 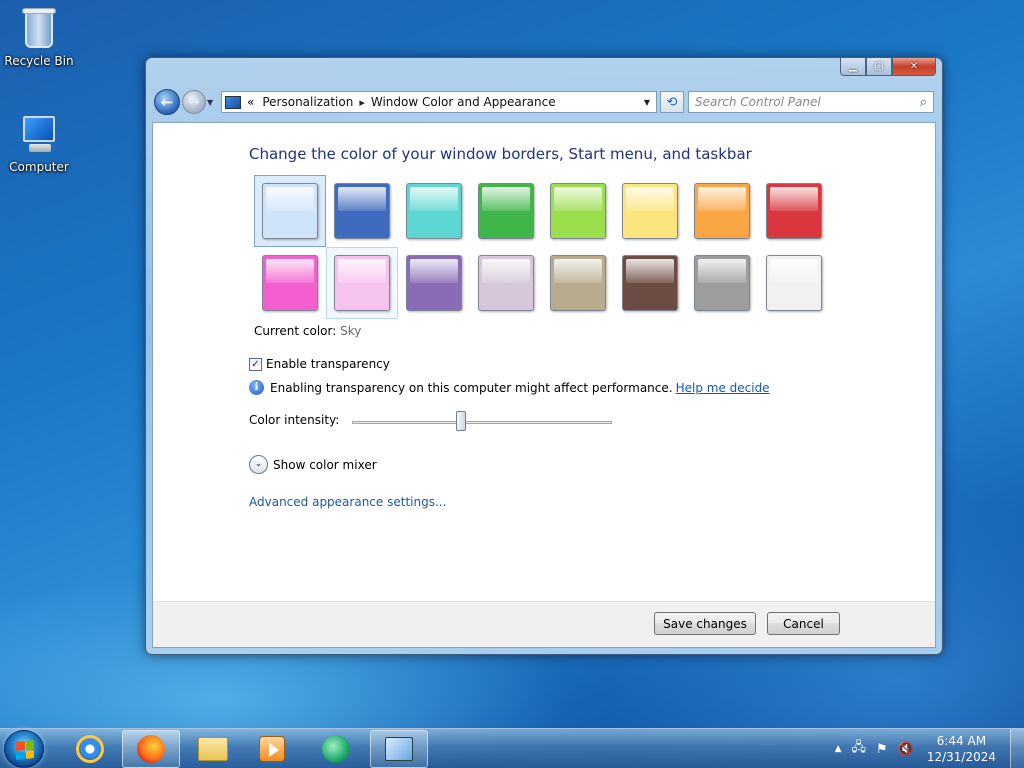 What do you see at coordinates (295, 331) in the screenshot?
I see `current-color-label: Current color:` at bounding box center [295, 331].